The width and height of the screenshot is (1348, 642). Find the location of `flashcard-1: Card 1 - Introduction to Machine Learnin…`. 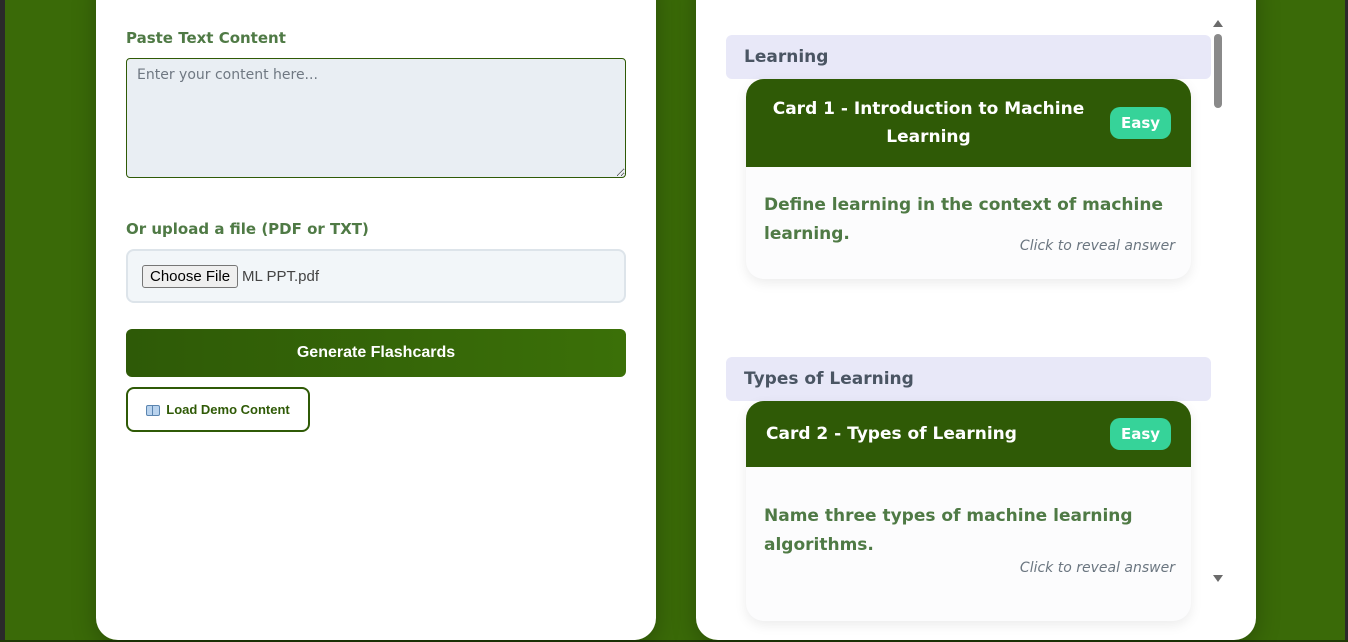

flashcard-1: Card 1 - Introduction to Machine Learnin… is located at coordinates (968, 179).